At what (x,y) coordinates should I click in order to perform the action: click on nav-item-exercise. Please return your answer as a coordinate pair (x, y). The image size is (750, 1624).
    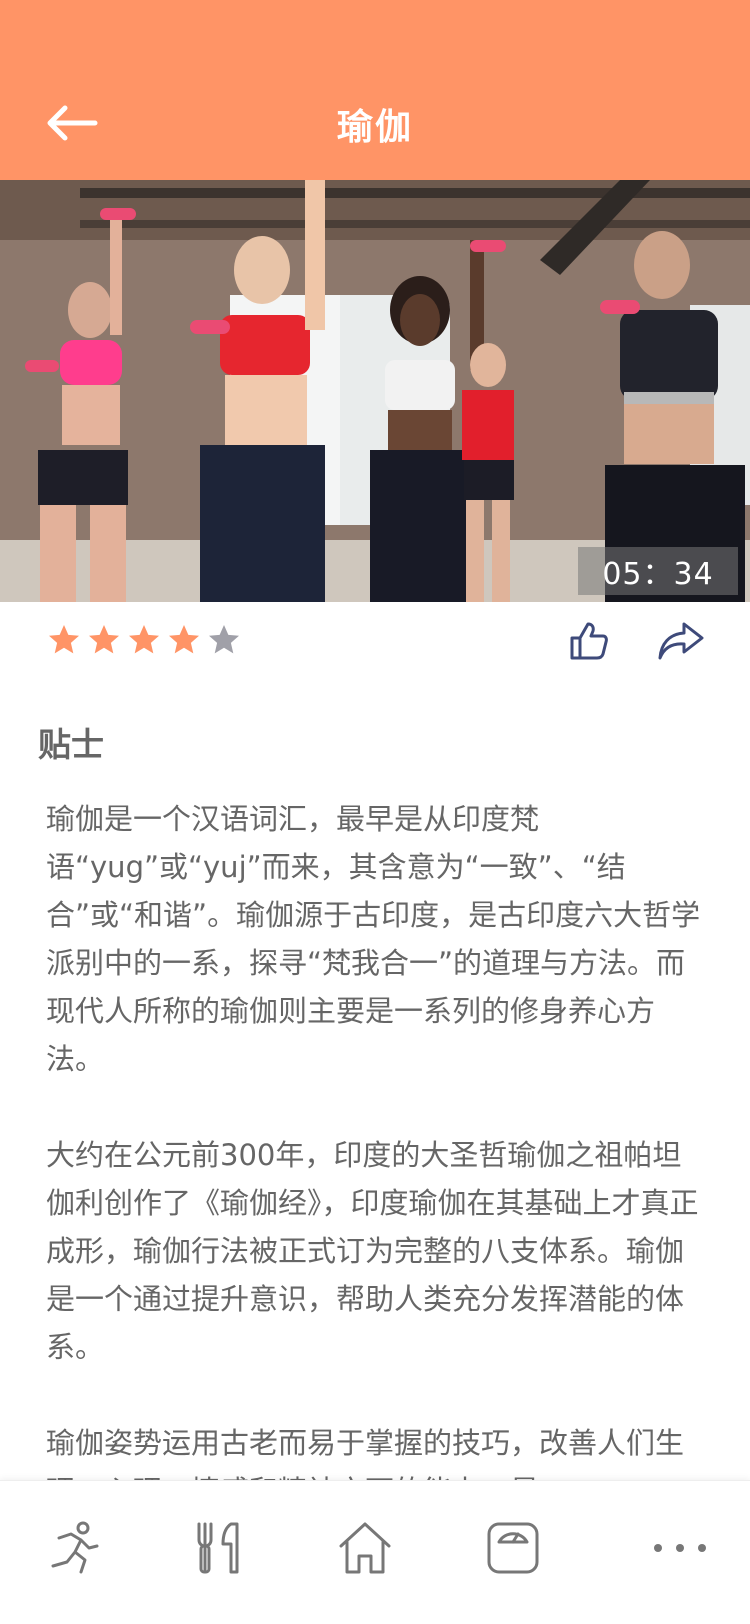
    Looking at the image, I should click on (73, 1548).